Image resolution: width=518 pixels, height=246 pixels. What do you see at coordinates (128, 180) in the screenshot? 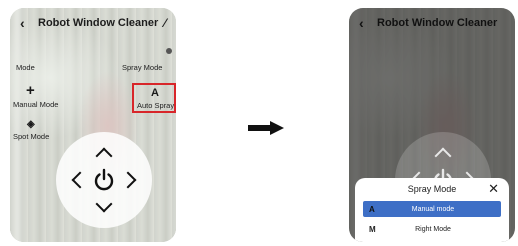
I see `arrow-right-icon` at bounding box center [128, 180].